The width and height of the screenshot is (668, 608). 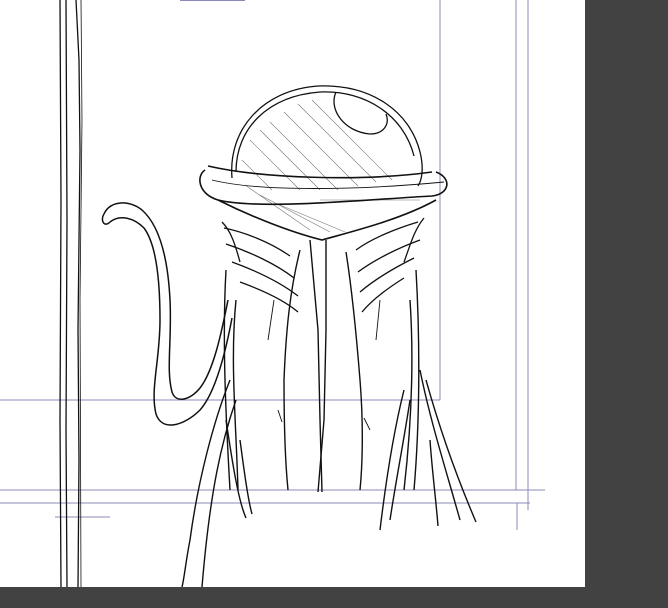 I want to click on tail, so click(x=167, y=314).